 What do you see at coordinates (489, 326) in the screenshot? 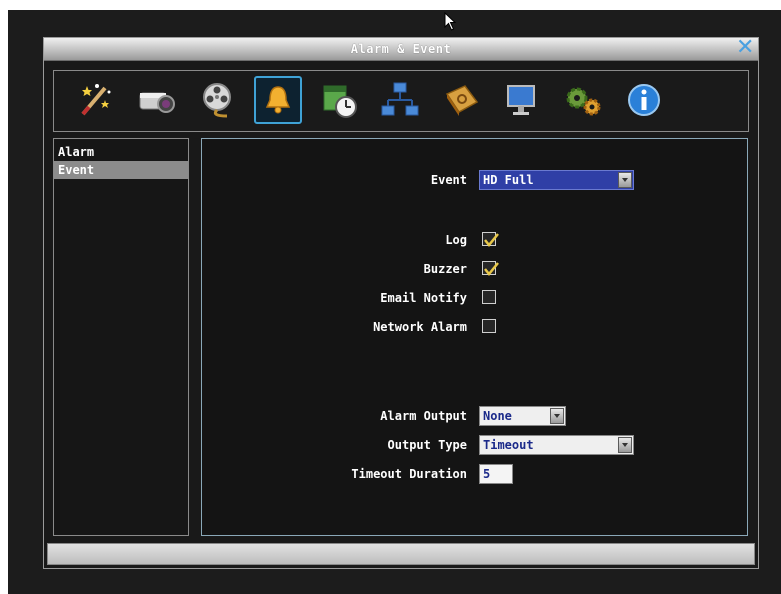
I see `network-alarm-checkbox` at bounding box center [489, 326].